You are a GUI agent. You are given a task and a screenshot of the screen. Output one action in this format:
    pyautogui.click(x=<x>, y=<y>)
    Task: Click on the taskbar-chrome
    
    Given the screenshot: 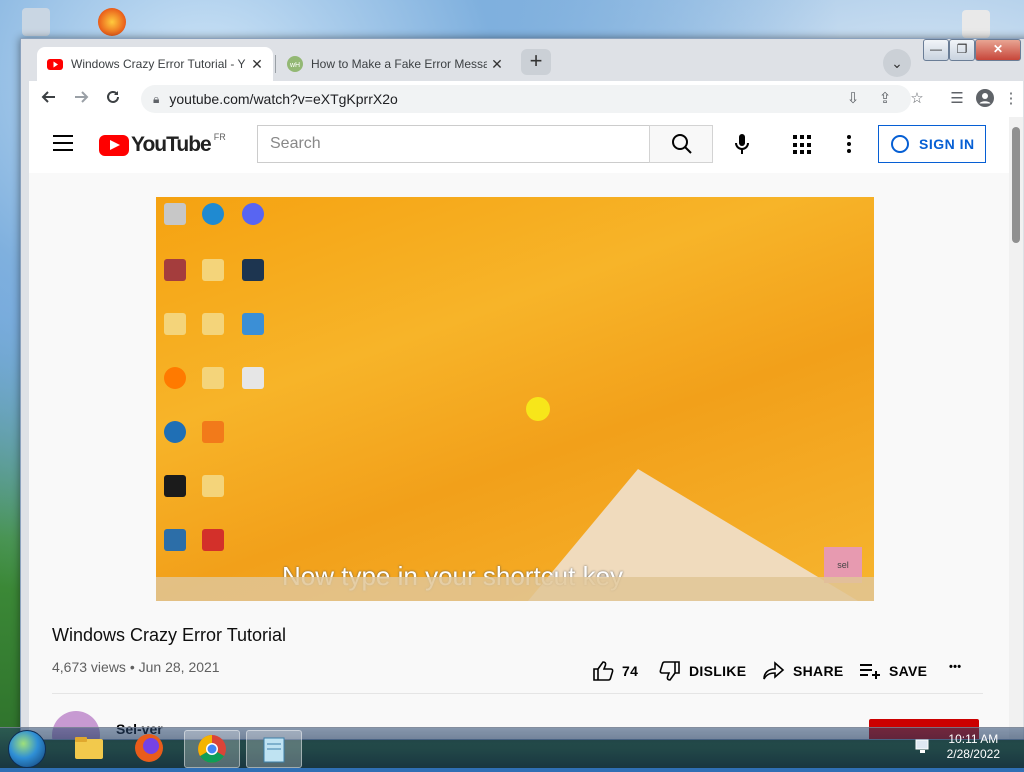 What is the action you would take?
    pyautogui.click(x=212, y=749)
    